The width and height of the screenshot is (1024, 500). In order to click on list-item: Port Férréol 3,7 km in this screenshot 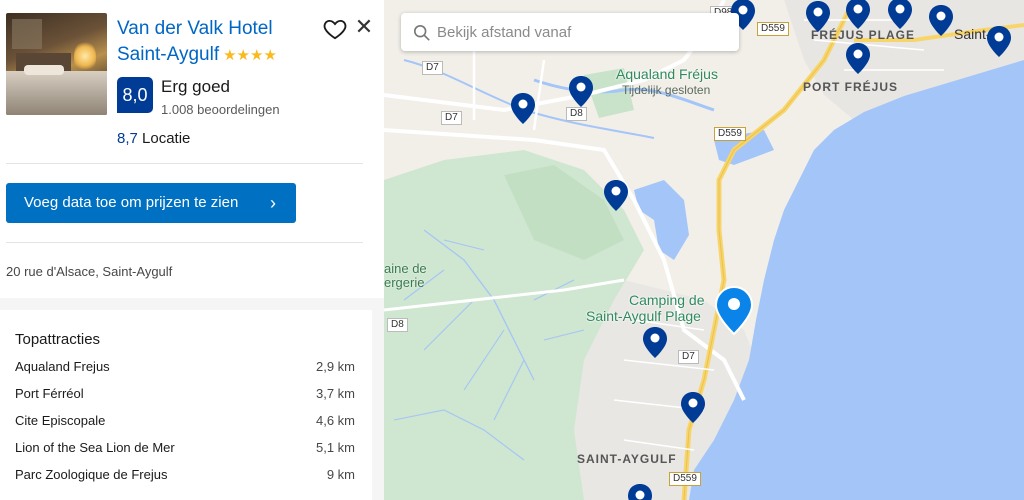, I will do `click(185, 396)`.